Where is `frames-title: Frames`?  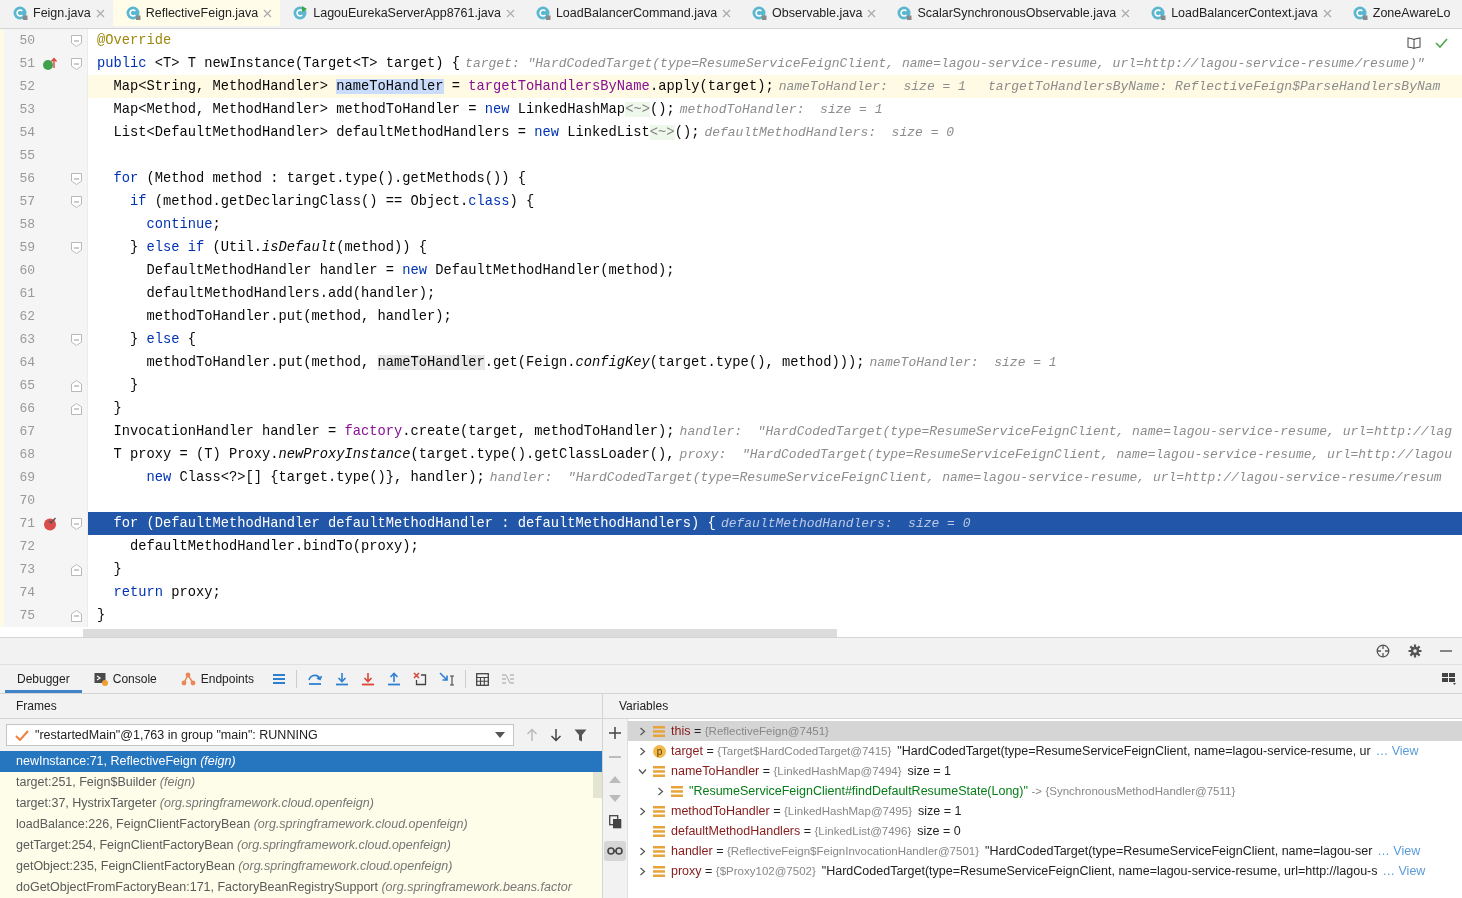 frames-title: Frames is located at coordinates (36, 706).